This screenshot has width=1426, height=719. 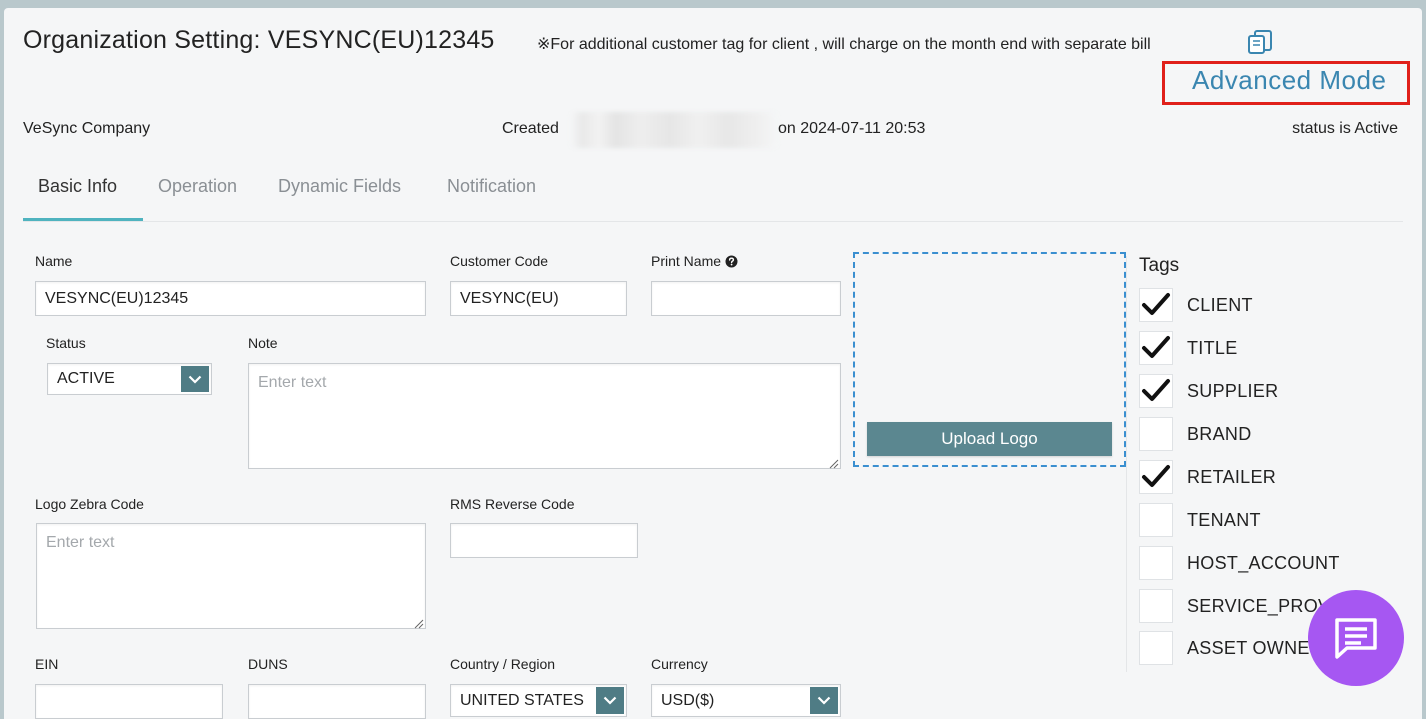 I want to click on created-label: Created, so click(x=530, y=128).